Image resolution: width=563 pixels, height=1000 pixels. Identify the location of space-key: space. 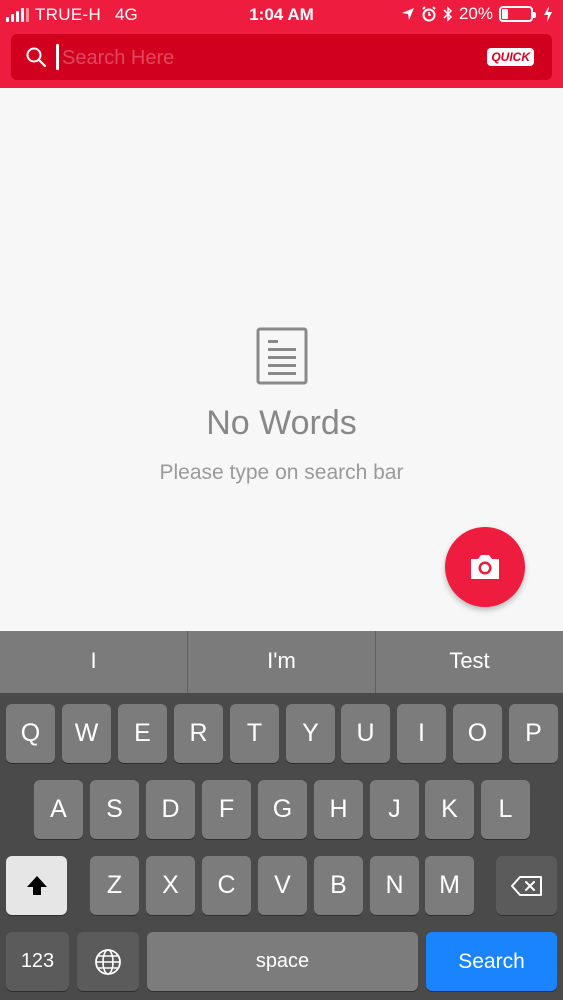
(282, 961).